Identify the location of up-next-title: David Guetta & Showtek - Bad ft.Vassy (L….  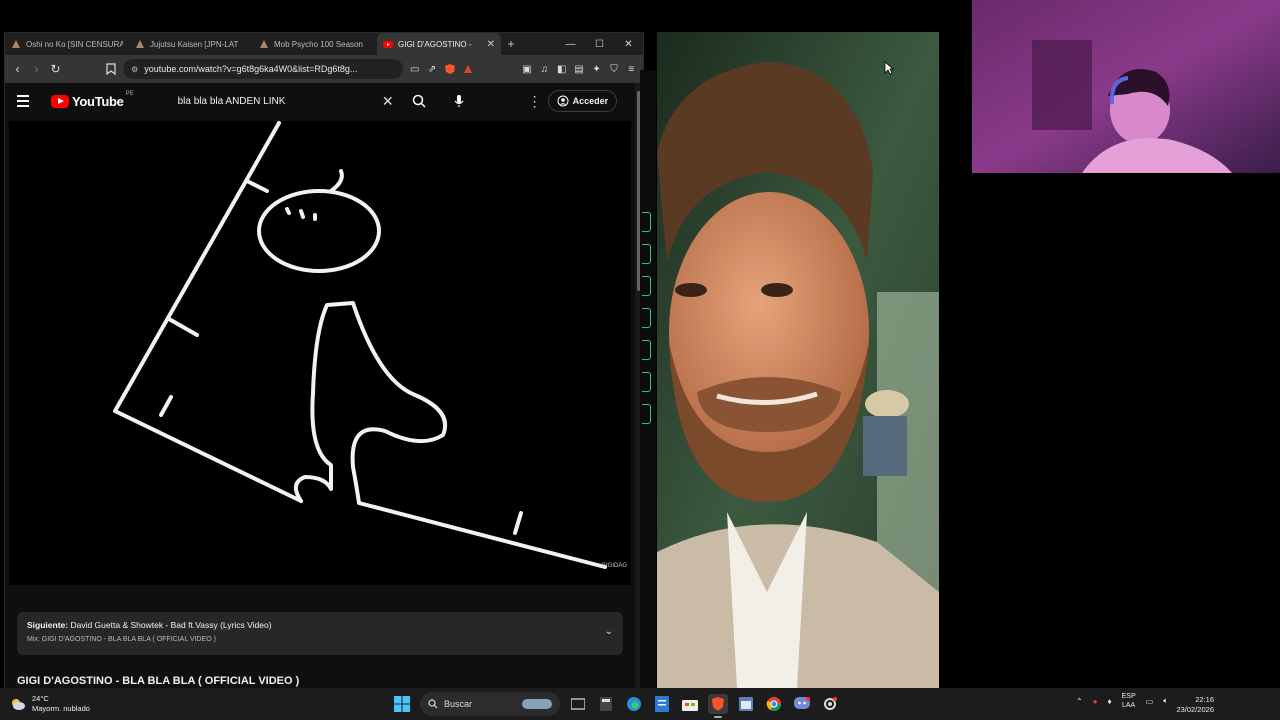
(171, 625).